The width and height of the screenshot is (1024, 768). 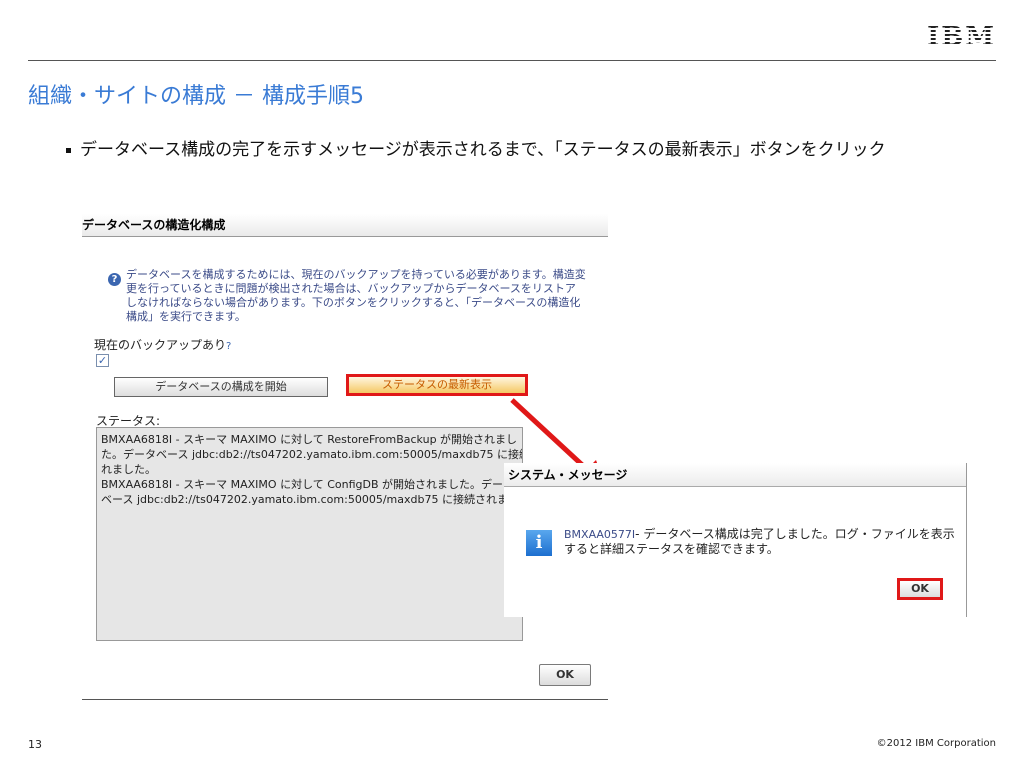 I want to click on dialog-bottom-divider, so click(x=345, y=699).